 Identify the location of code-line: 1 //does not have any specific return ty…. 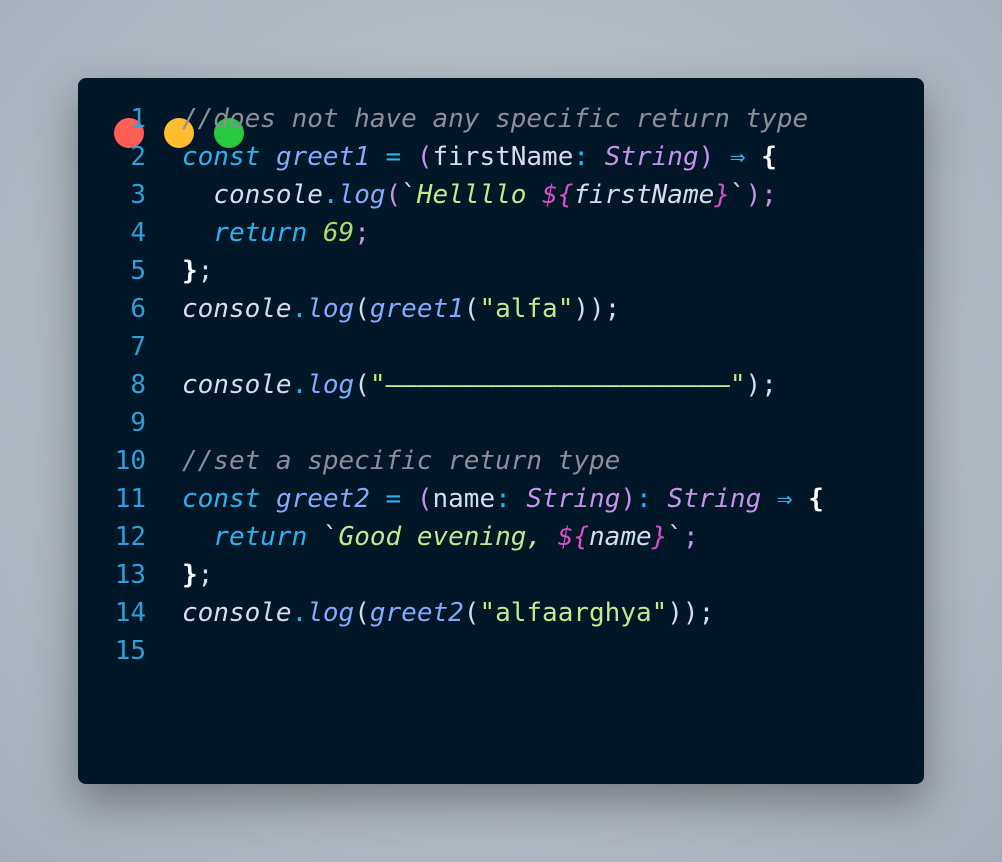
(443, 119).